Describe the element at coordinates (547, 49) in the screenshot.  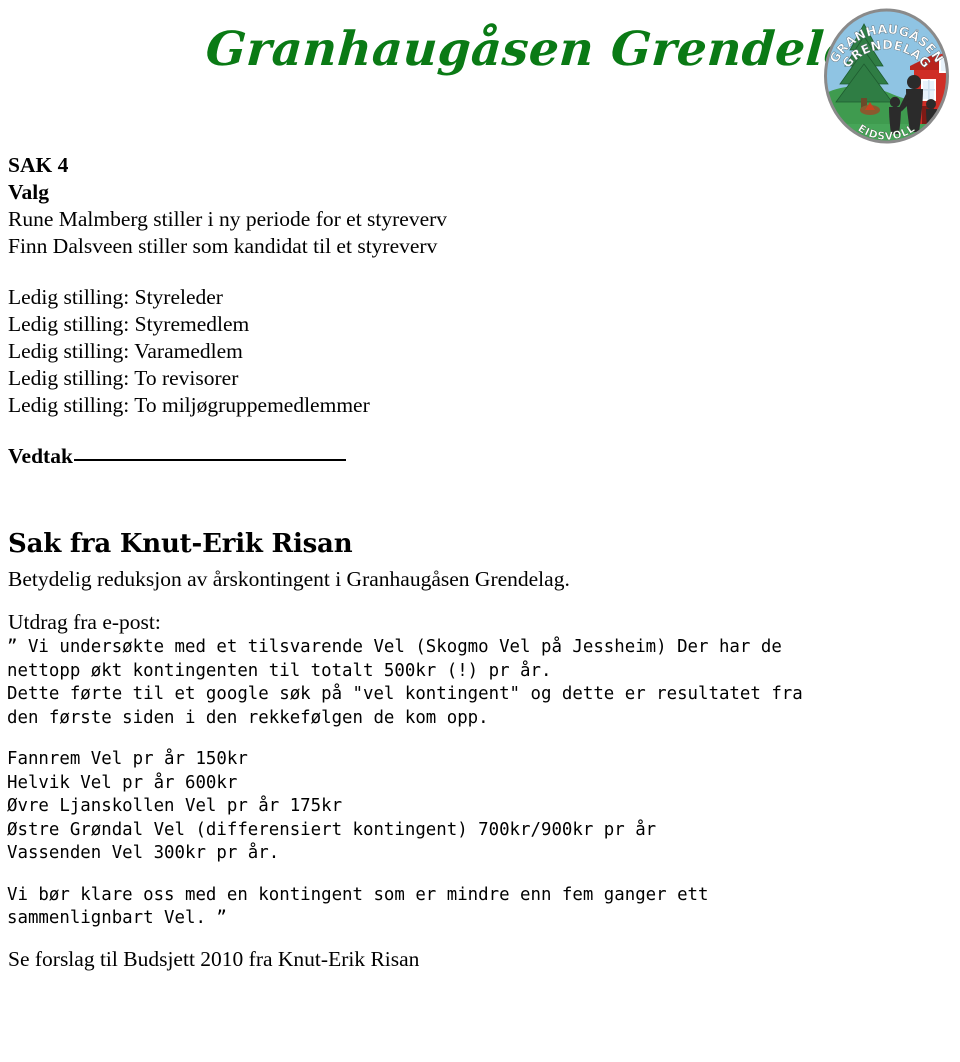
I see `organization-title: Granhaugåsen Grendelag` at that location.